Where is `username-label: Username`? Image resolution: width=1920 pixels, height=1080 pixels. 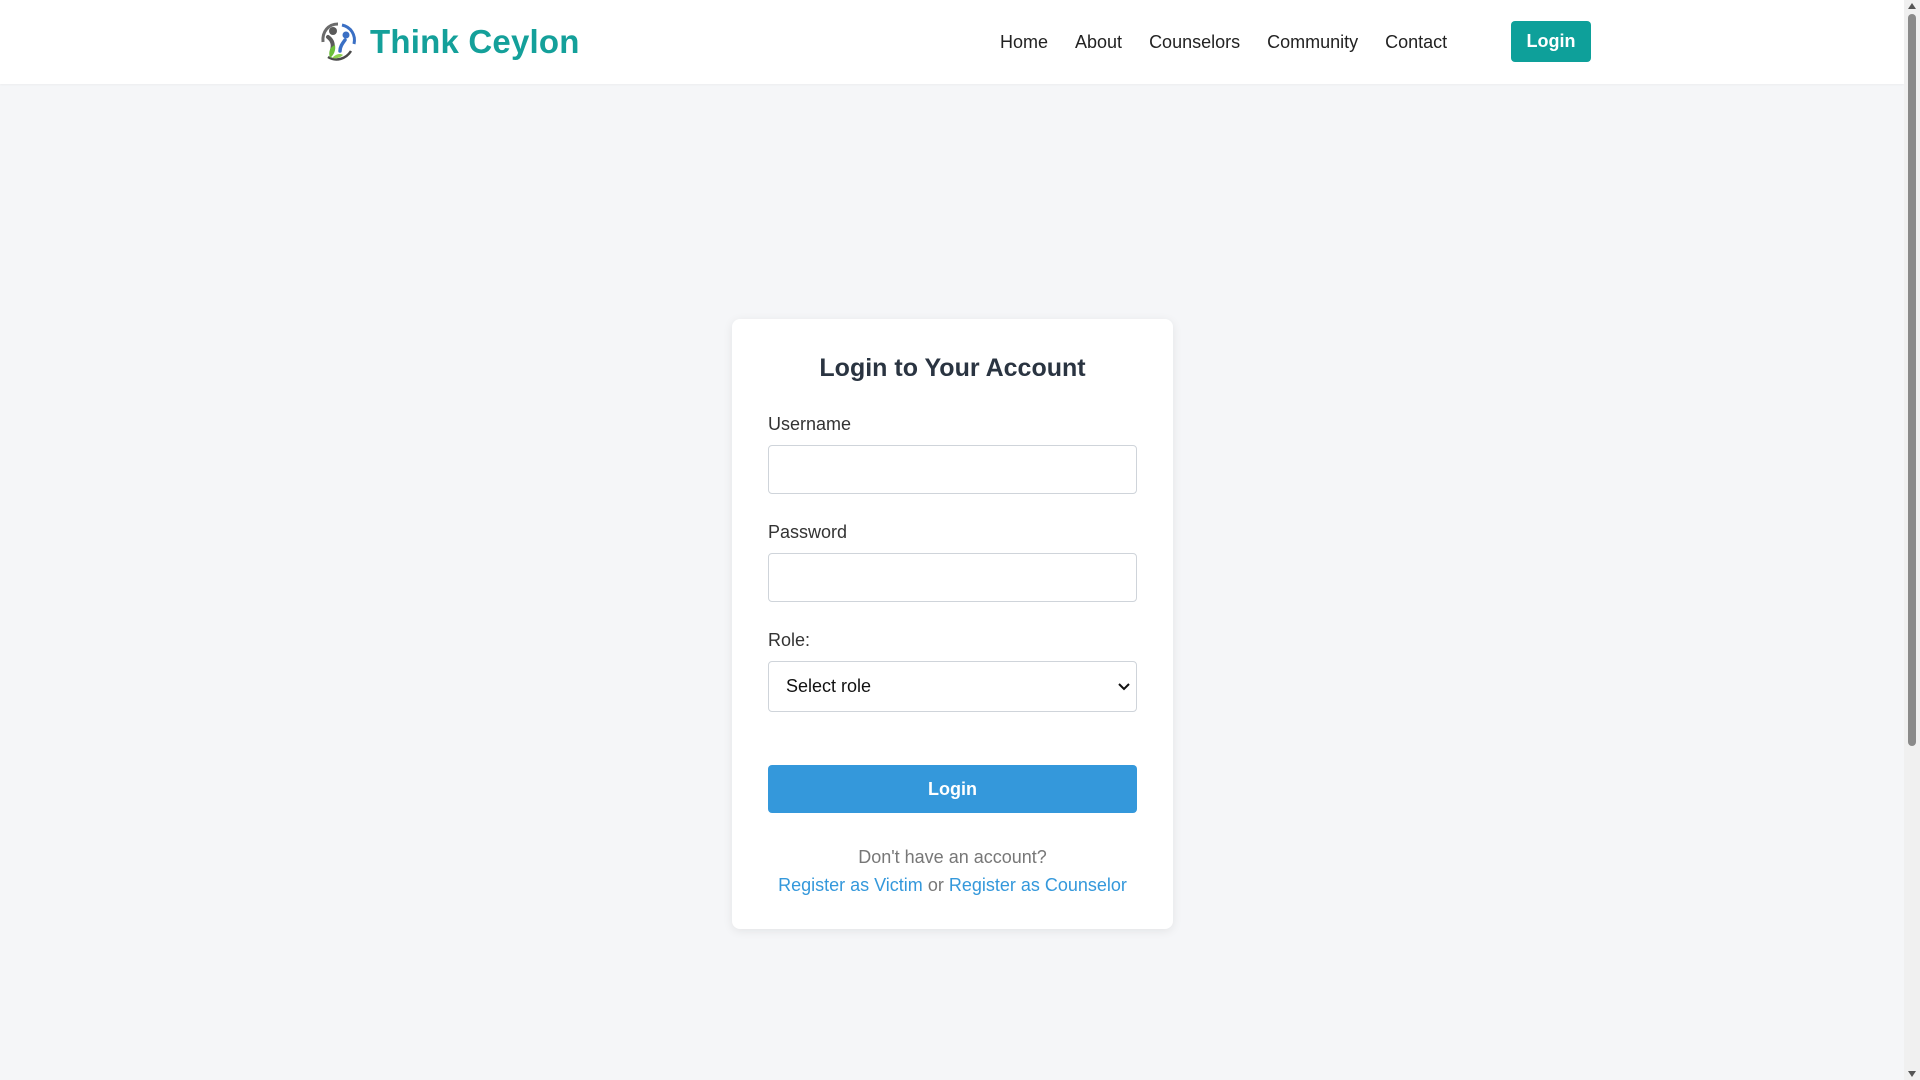
username-label: Username is located at coordinates (810, 424).